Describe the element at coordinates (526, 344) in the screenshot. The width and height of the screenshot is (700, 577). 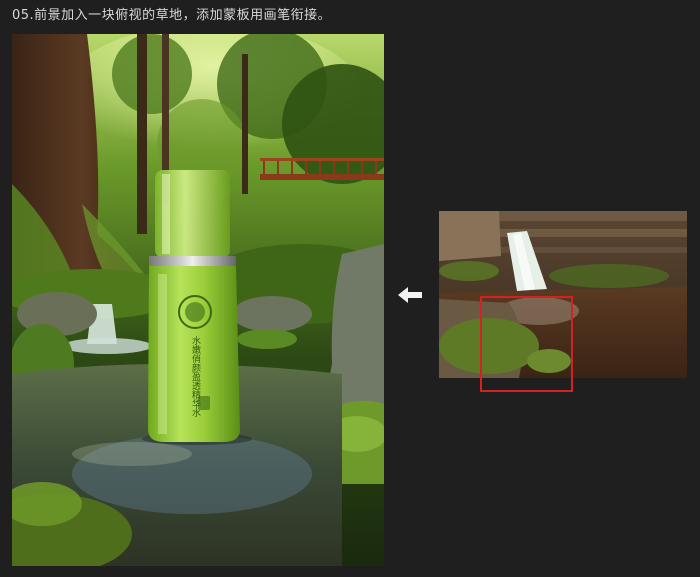
I see `selection-rectangle` at that location.